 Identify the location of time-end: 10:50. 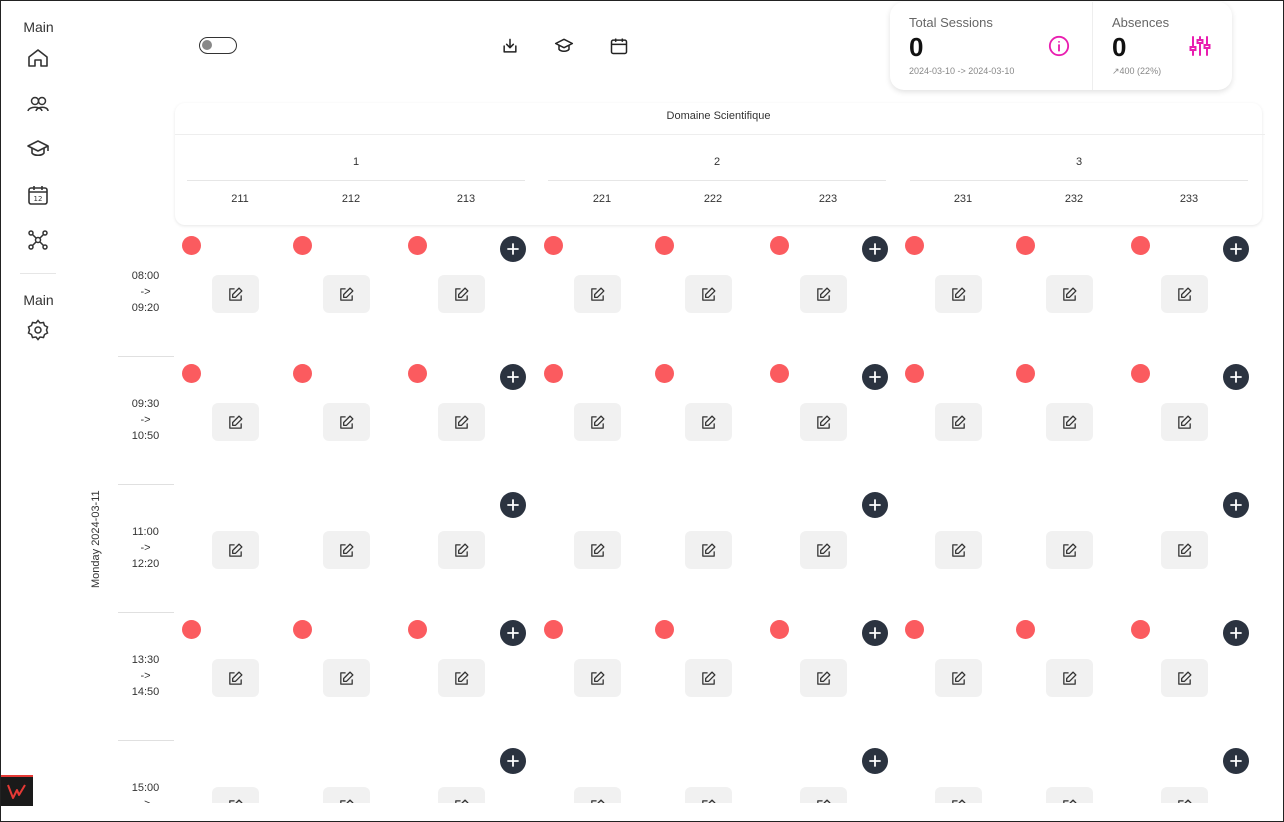
(145, 436).